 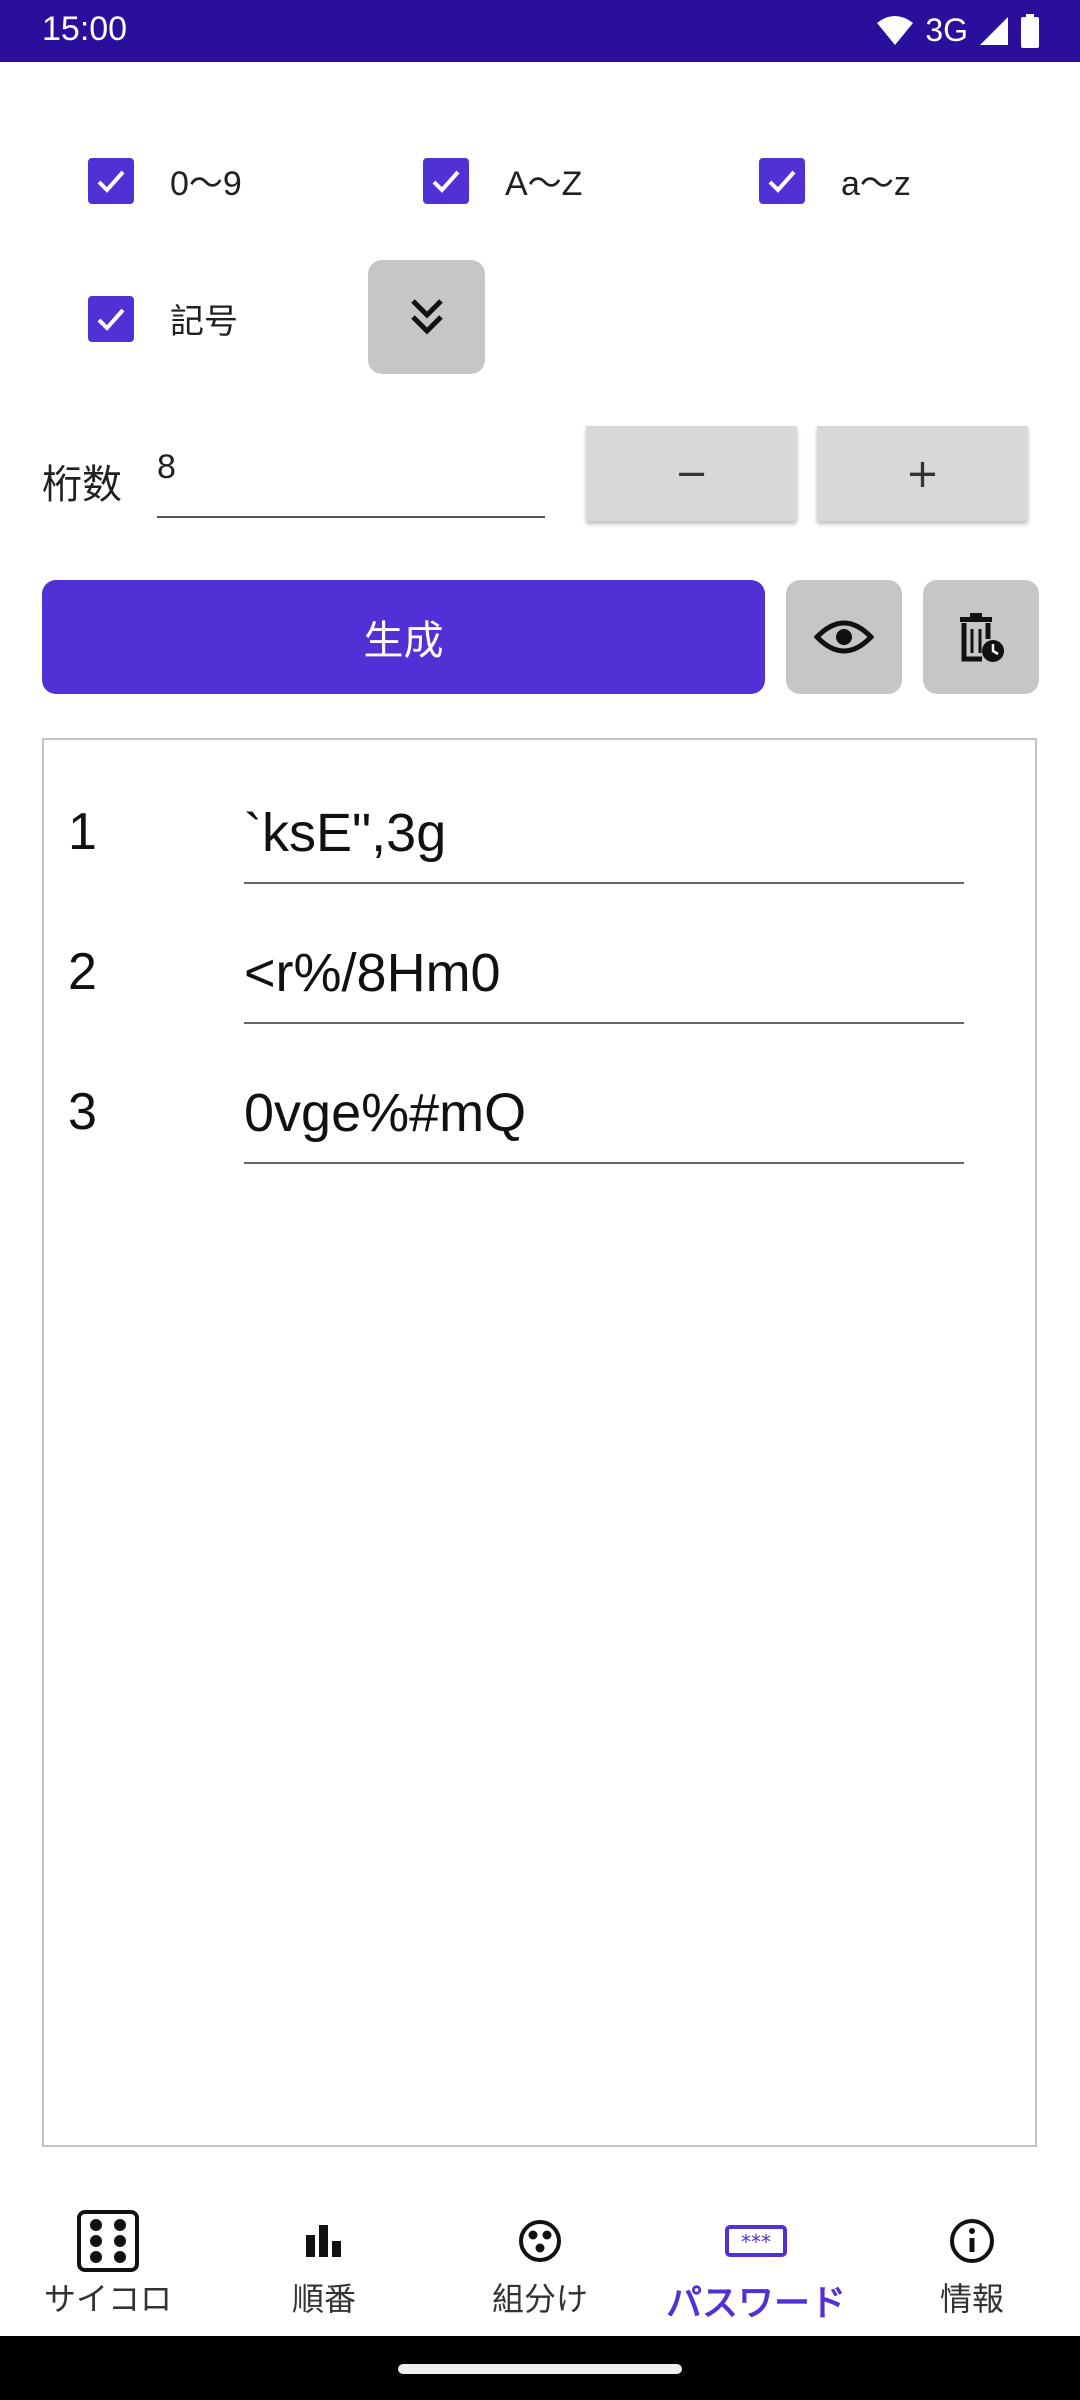 What do you see at coordinates (345, 833) in the screenshot?
I see `password-value: `ksE",3g` at bounding box center [345, 833].